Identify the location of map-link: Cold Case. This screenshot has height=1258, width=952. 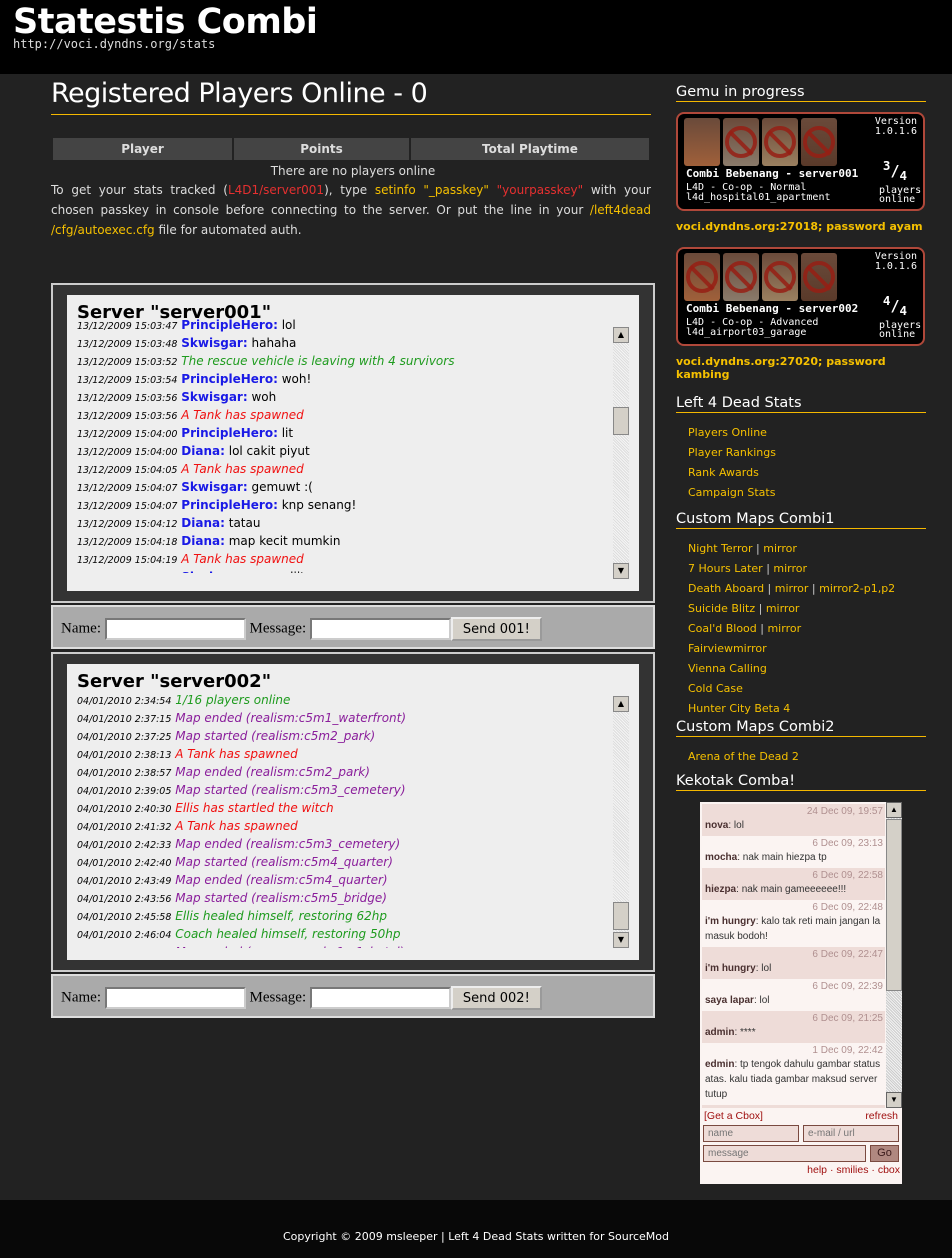
(715, 688).